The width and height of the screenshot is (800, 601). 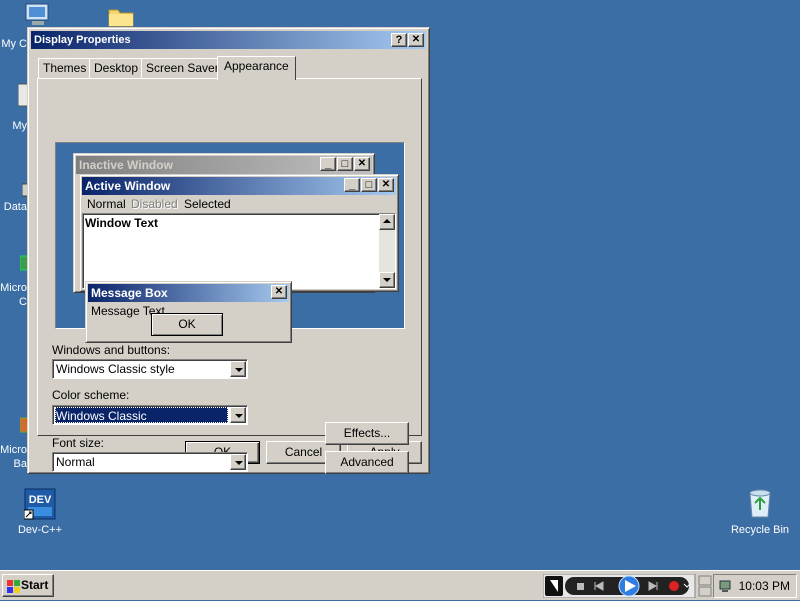 What do you see at coordinates (150, 462) in the screenshot?
I see `font-size-select: Normal` at bounding box center [150, 462].